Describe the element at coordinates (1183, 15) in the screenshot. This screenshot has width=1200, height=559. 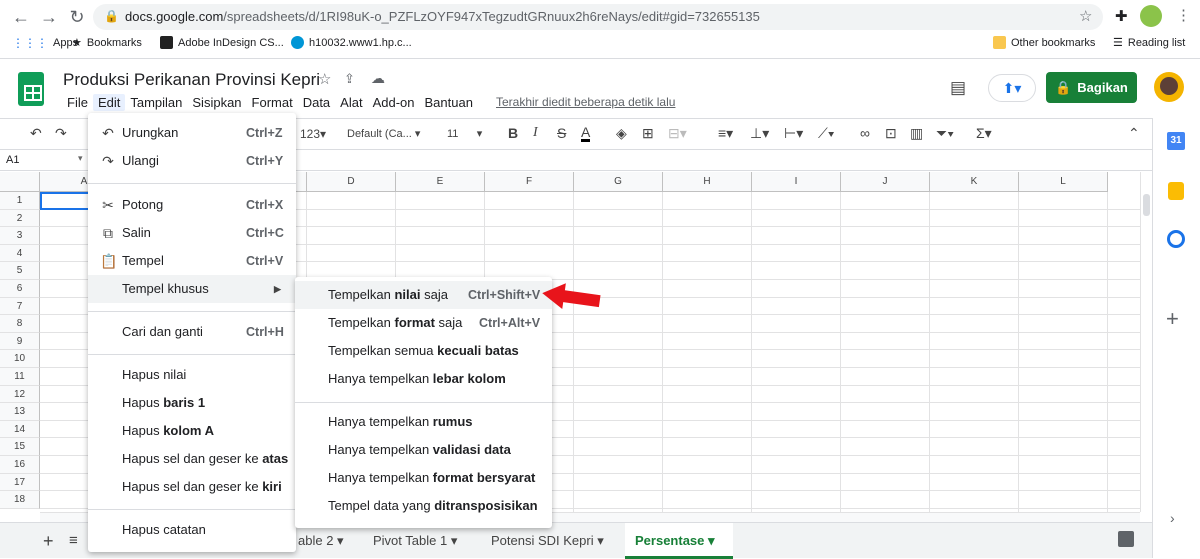
I see `browser-menu-icon: ⋮` at that location.